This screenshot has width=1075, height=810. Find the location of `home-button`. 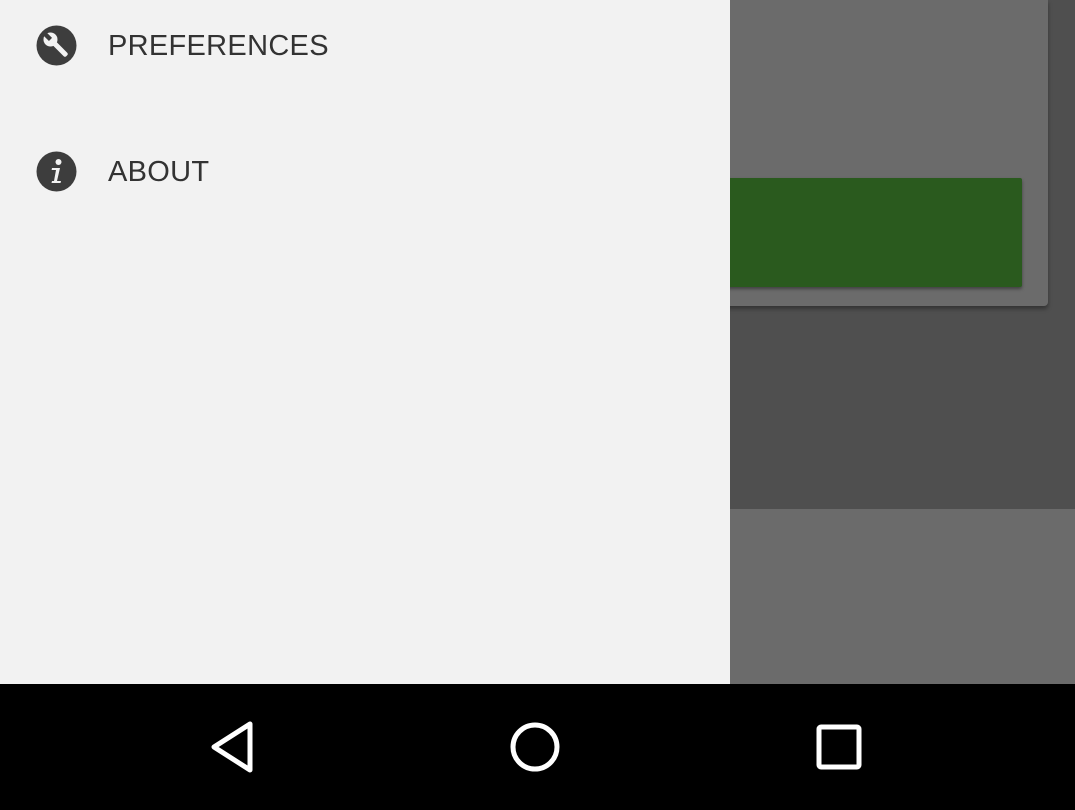

home-button is located at coordinates (535, 747).